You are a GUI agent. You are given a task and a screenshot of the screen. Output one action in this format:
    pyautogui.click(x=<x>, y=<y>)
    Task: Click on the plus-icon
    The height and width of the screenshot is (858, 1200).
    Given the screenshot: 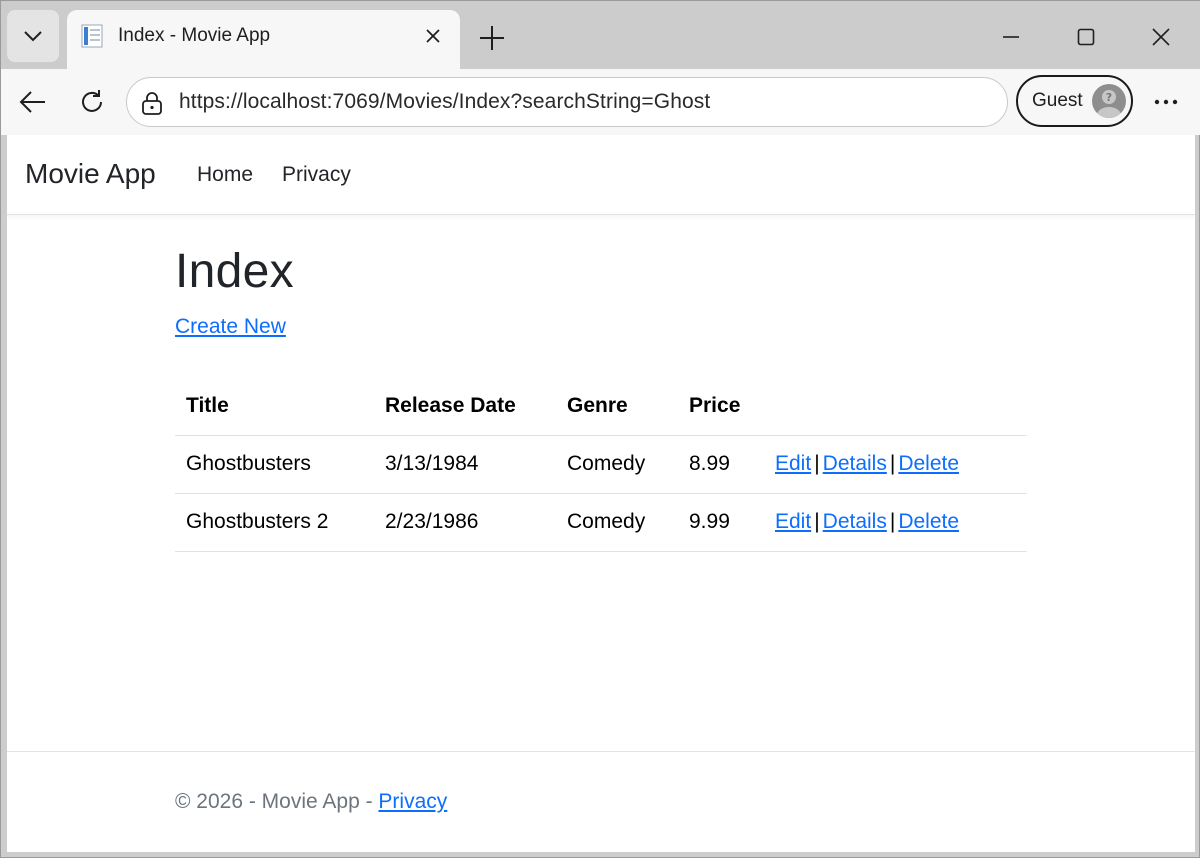 What is the action you would take?
    pyautogui.click(x=492, y=38)
    